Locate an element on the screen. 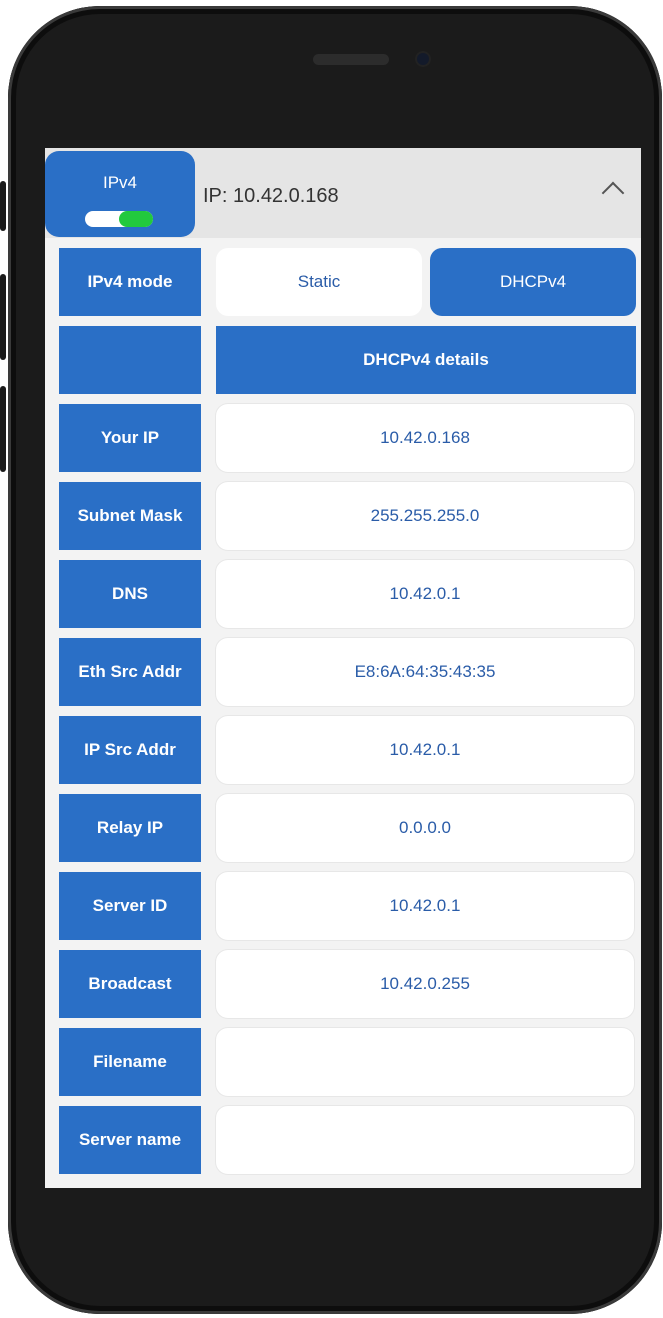  server-name-label: Server name is located at coordinates (130, 1140).